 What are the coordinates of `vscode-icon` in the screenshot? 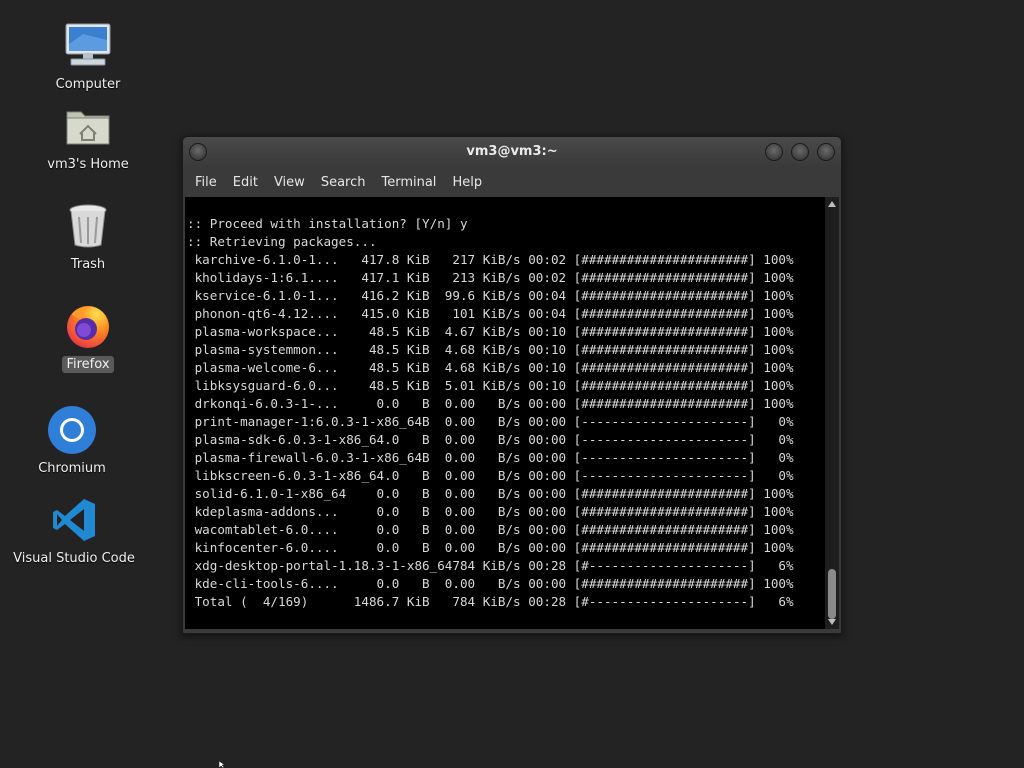 It's located at (74, 520).